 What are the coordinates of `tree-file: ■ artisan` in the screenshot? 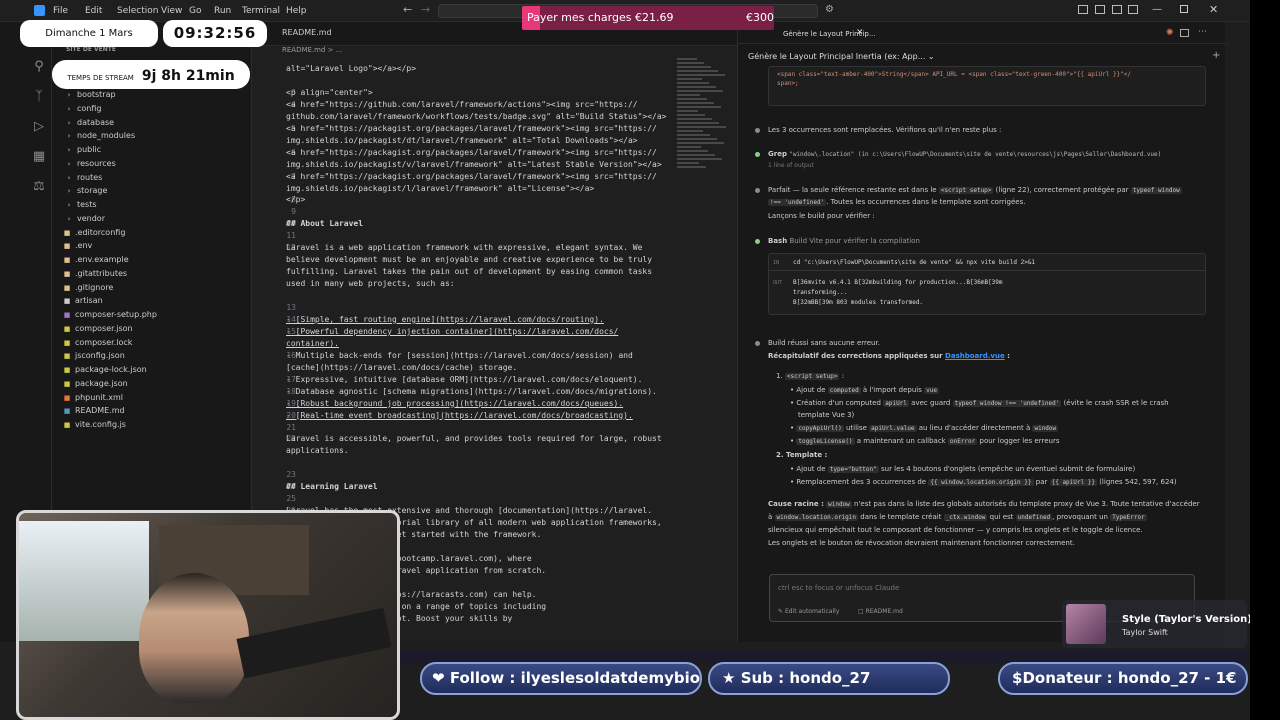 It's located at (152, 300).